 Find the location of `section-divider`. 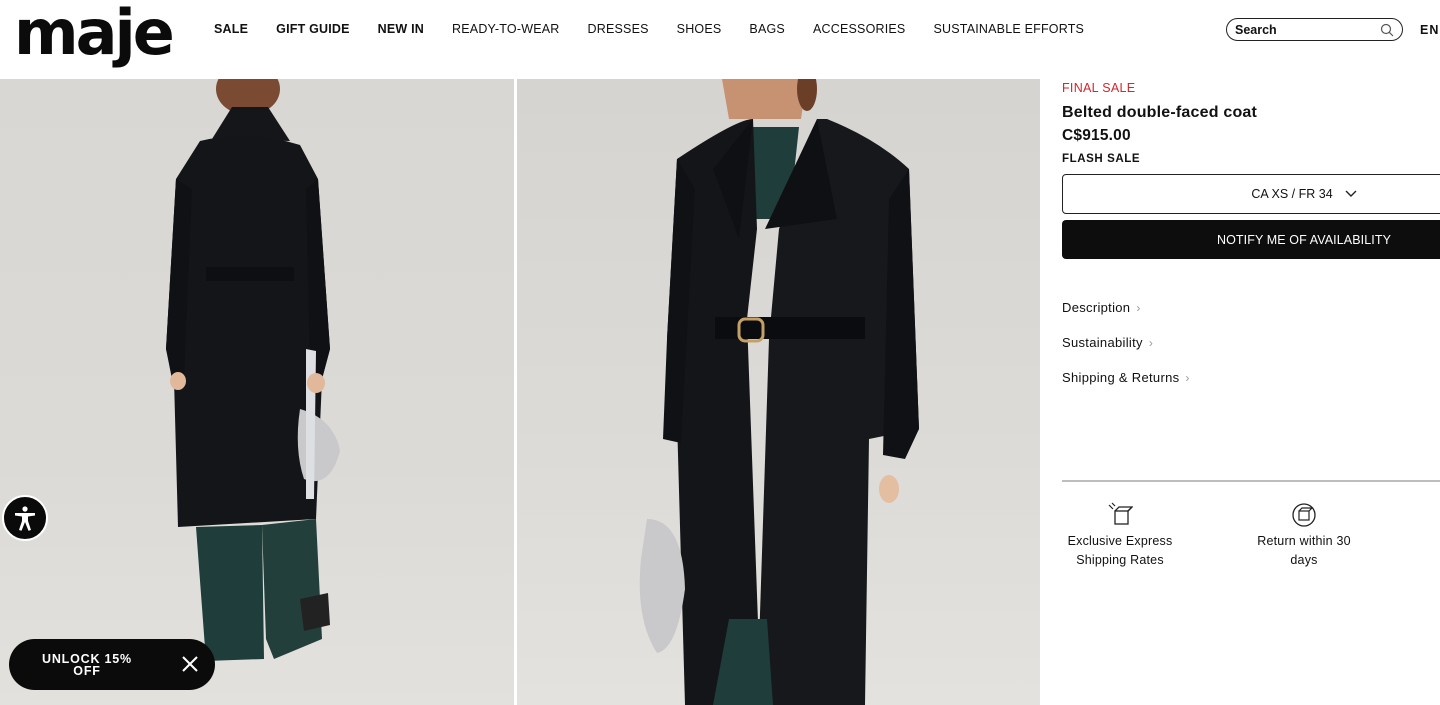

section-divider is located at coordinates (1251, 481).